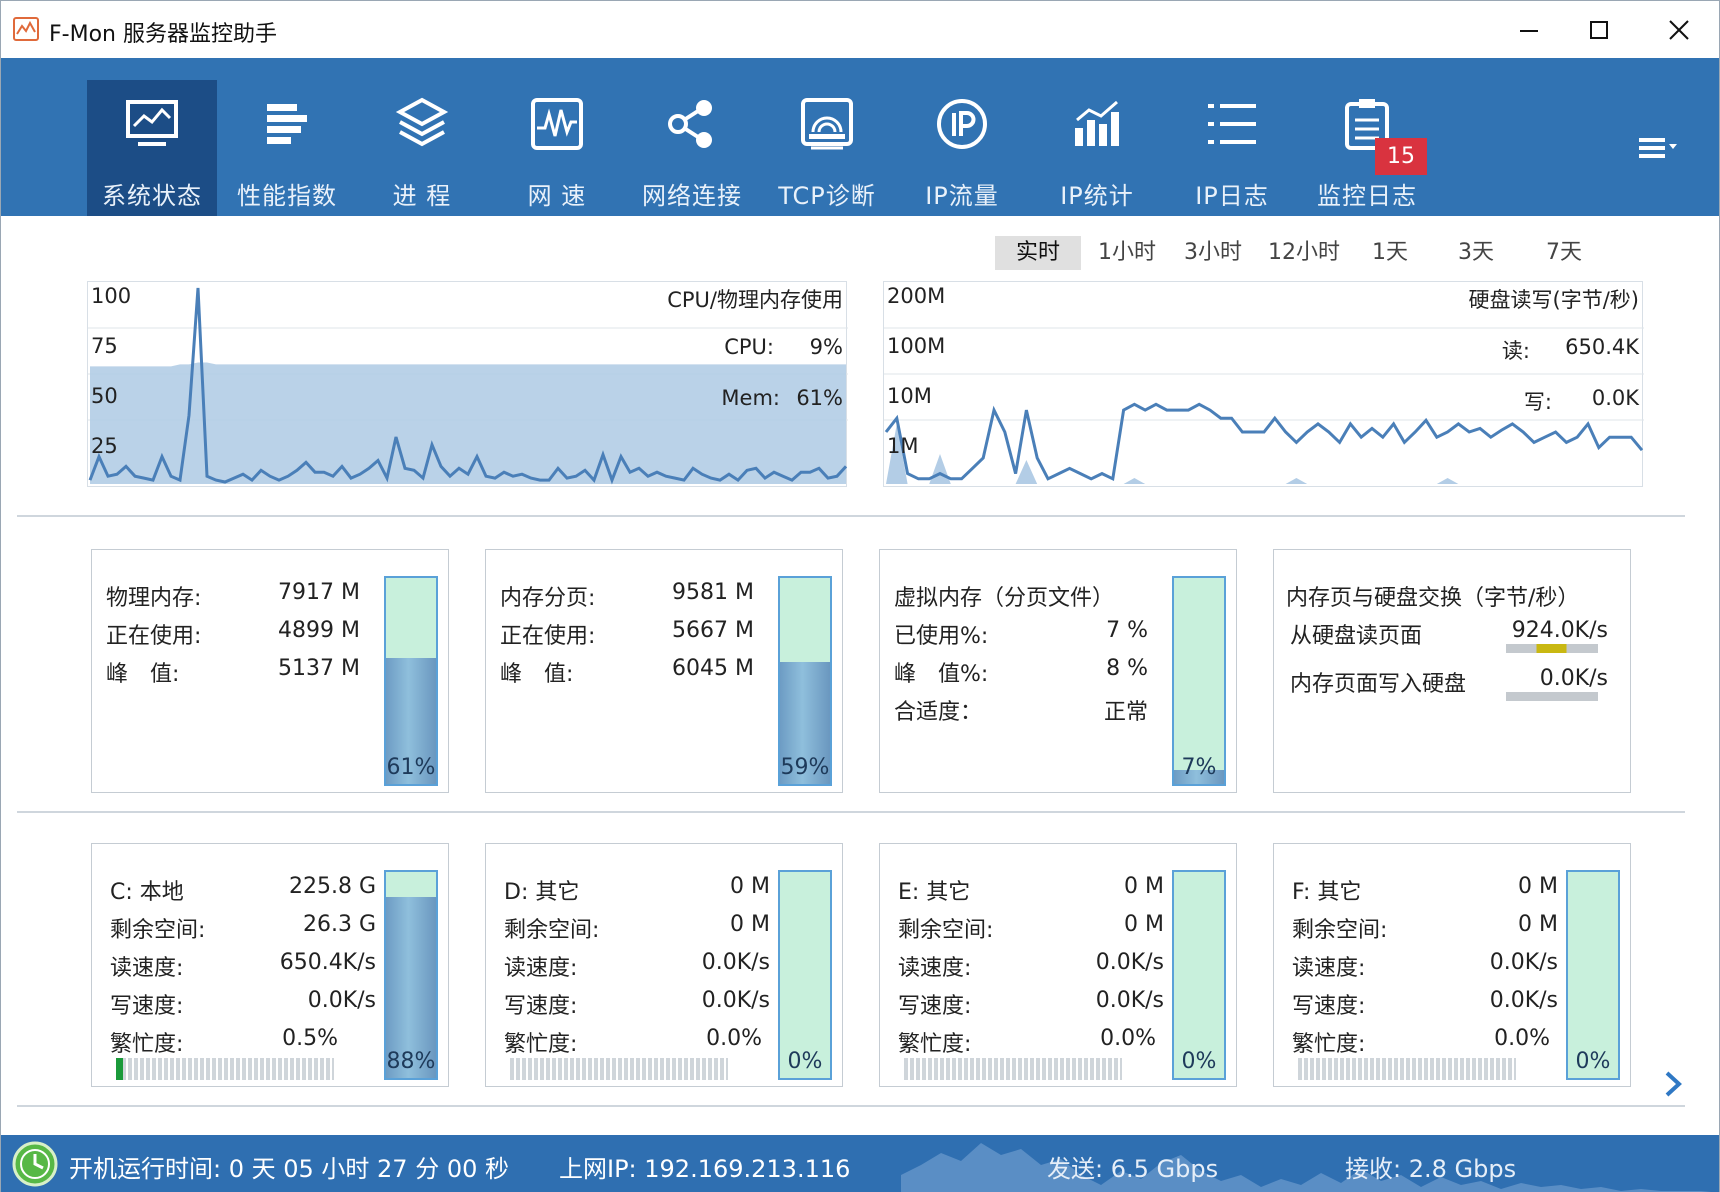  Describe the element at coordinates (1564, 253) in the screenshot. I see `range-7d: 7天` at that location.